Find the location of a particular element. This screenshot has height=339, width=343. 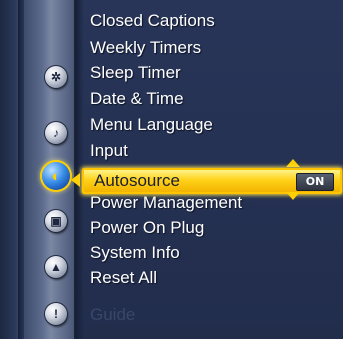

lock-icon: ▲ is located at coordinates (56, 267).